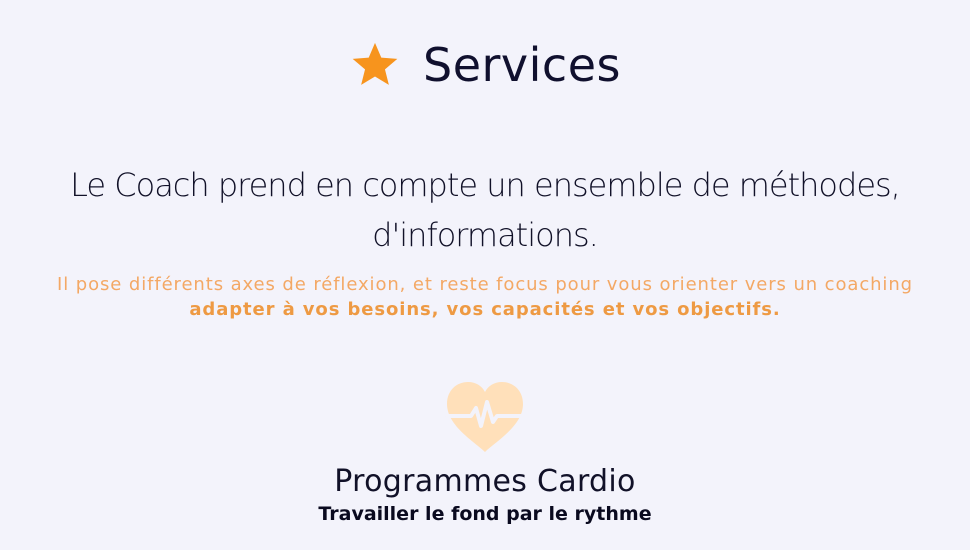 Image resolution: width=970 pixels, height=550 pixels. Describe the element at coordinates (522, 65) in the screenshot. I see `page-title: Services` at that location.